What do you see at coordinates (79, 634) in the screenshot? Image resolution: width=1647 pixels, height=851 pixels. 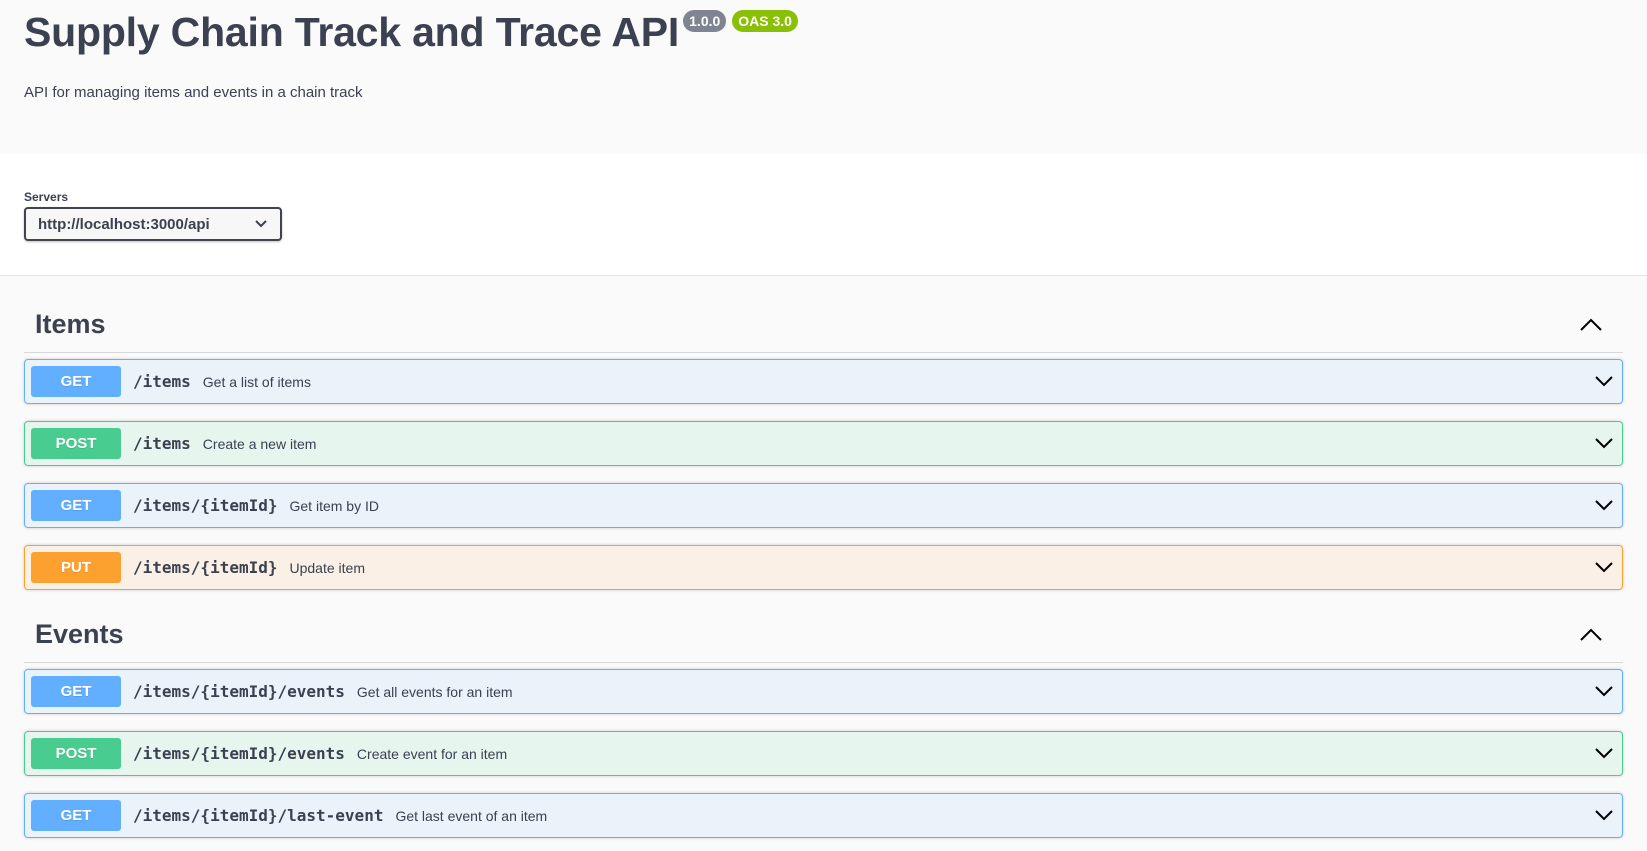 I see `tag-name: Events` at bounding box center [79, 634].